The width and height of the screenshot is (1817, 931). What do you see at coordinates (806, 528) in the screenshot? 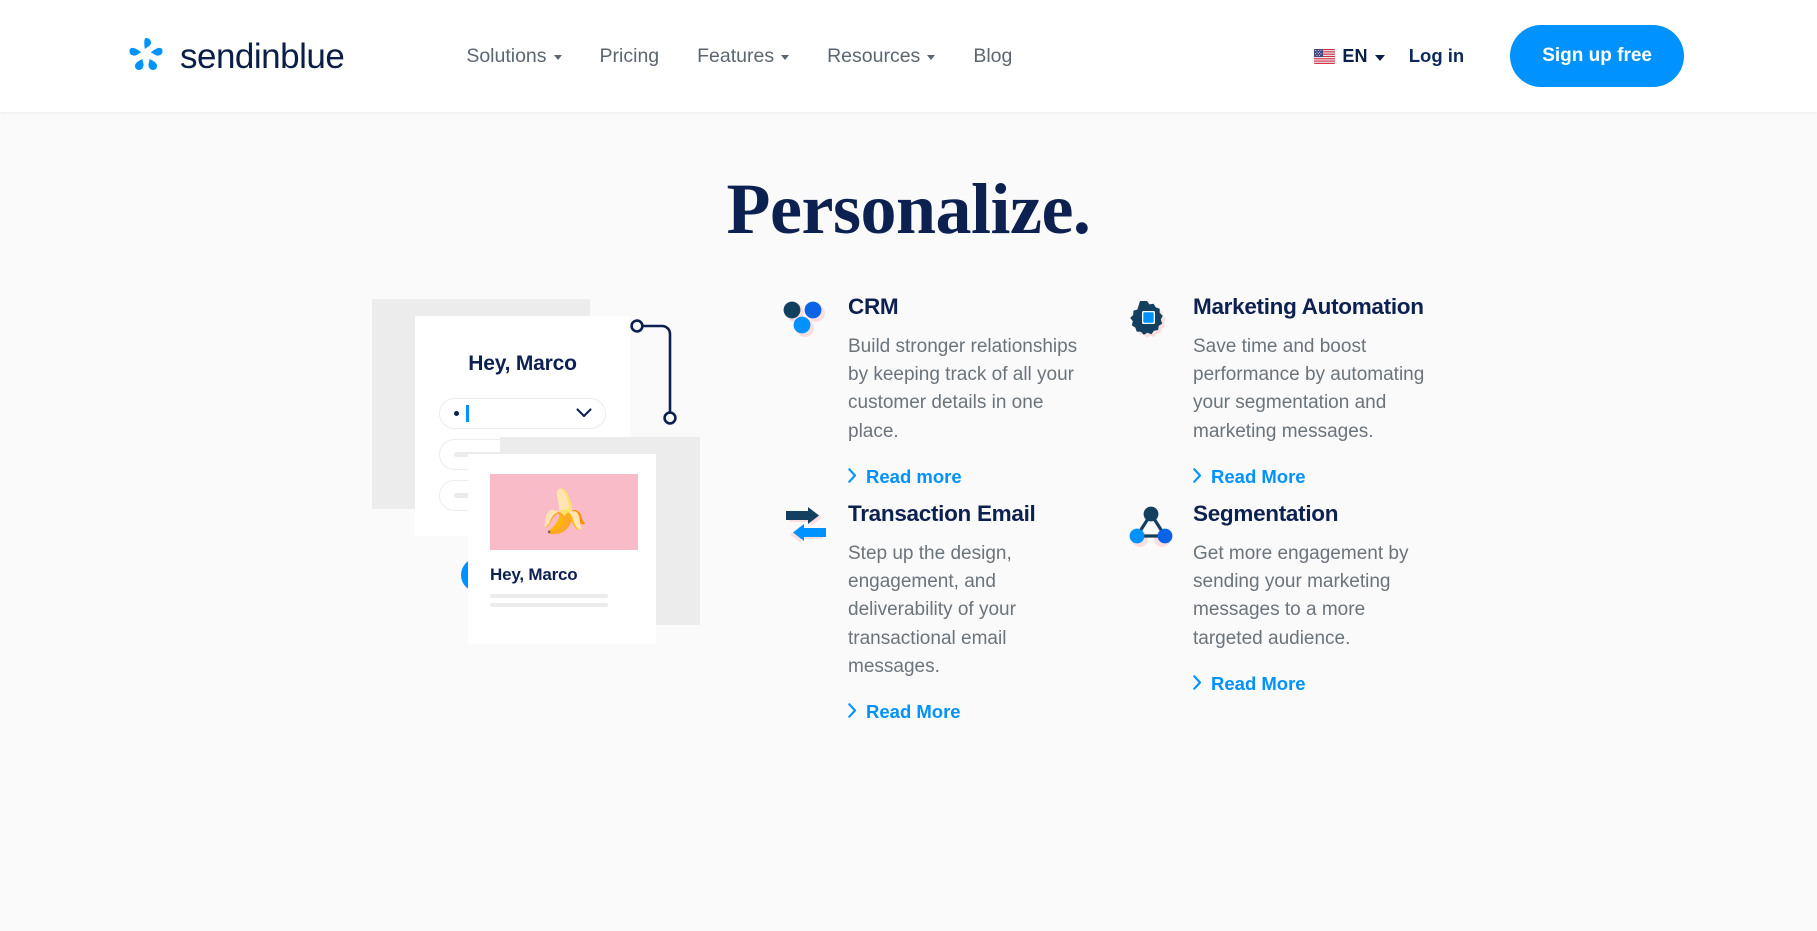
I see `two-arrows-icon` at bounding box center [806, 528].